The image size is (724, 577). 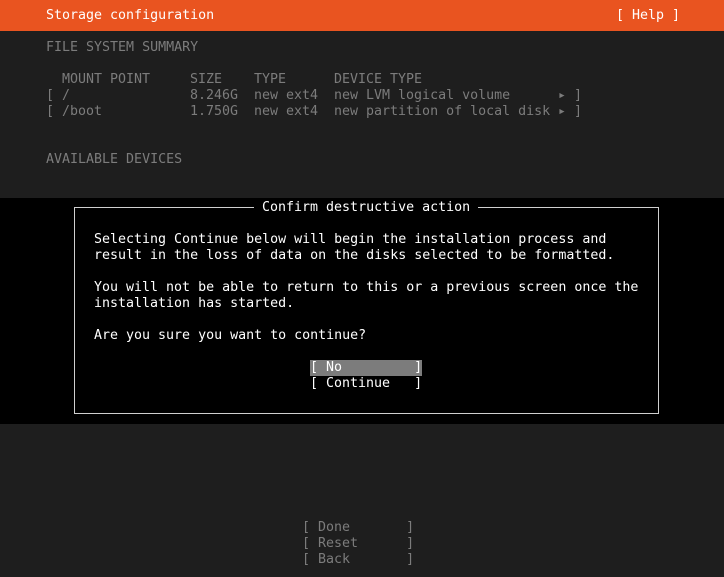 What do you see at coordinates (358, 544) in the screenshot?
I see `reset-button: [ Reset ]` at bounding box center [358, 544].